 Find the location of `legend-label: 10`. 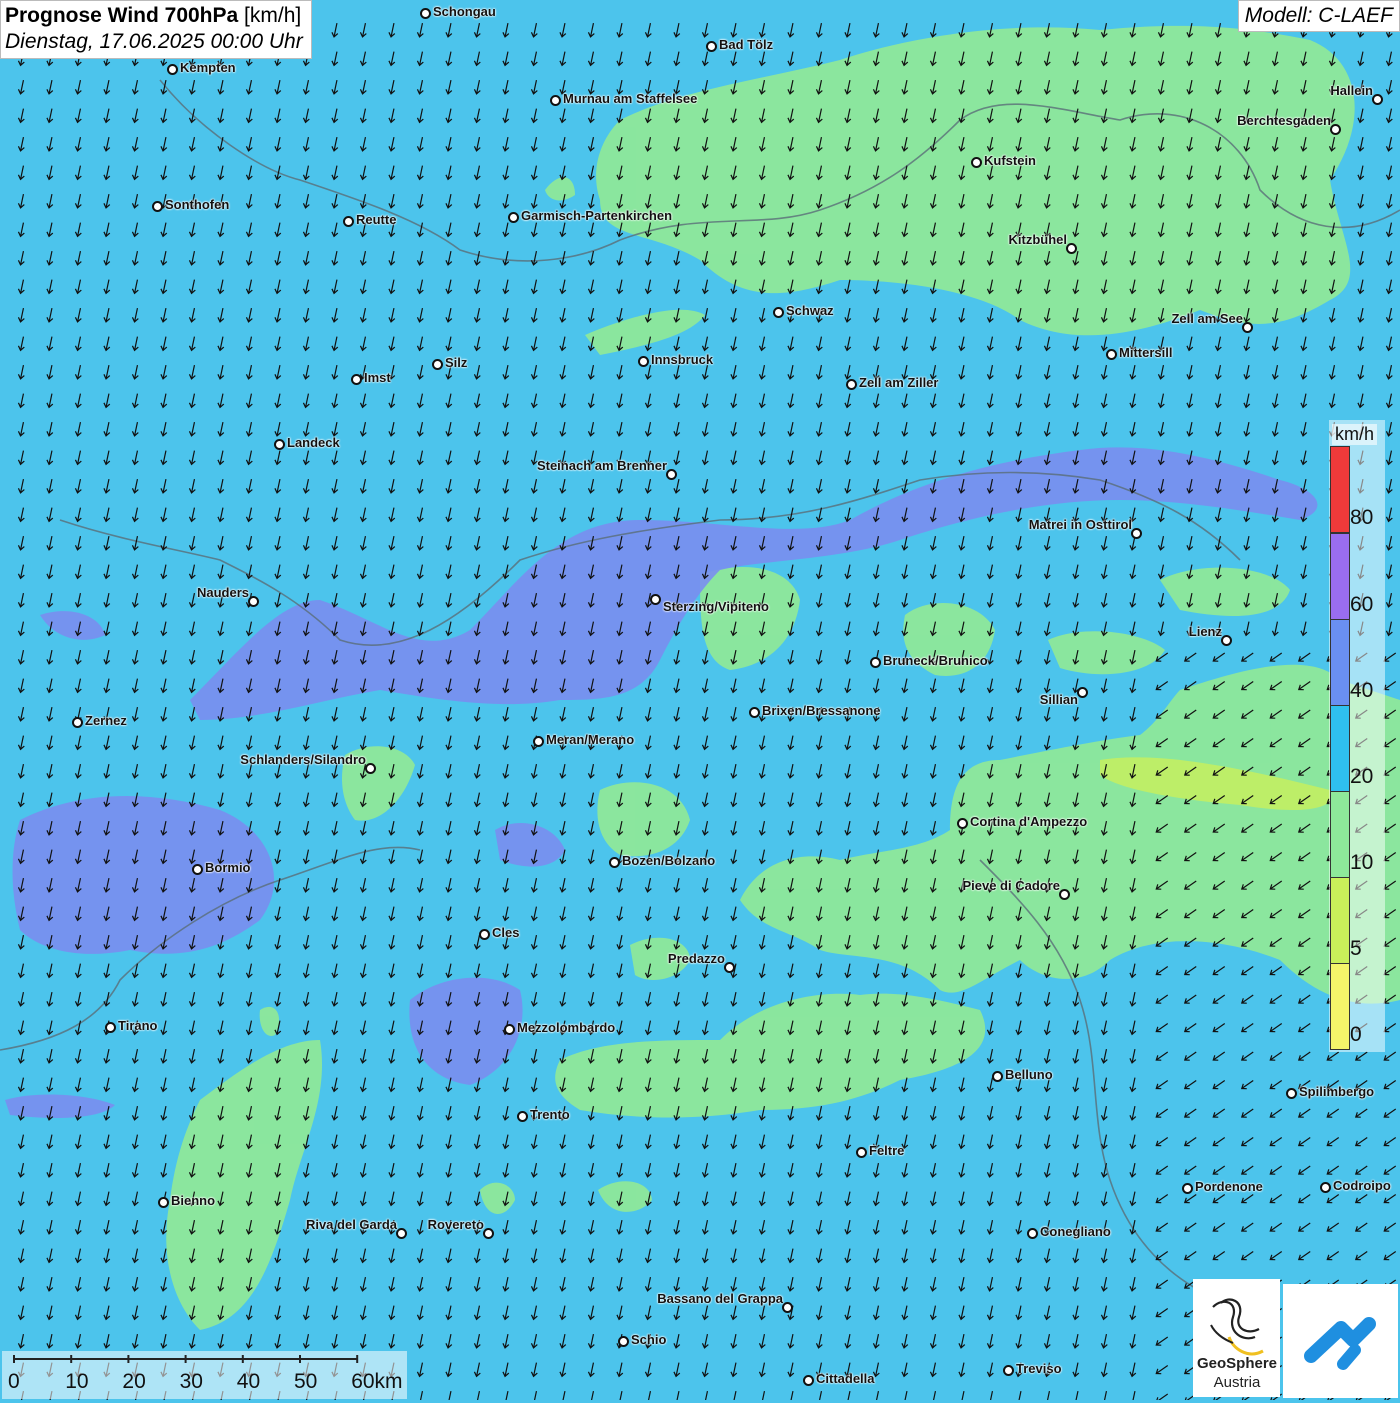

legend-label: 10 is located at coordinates (1362, 862).